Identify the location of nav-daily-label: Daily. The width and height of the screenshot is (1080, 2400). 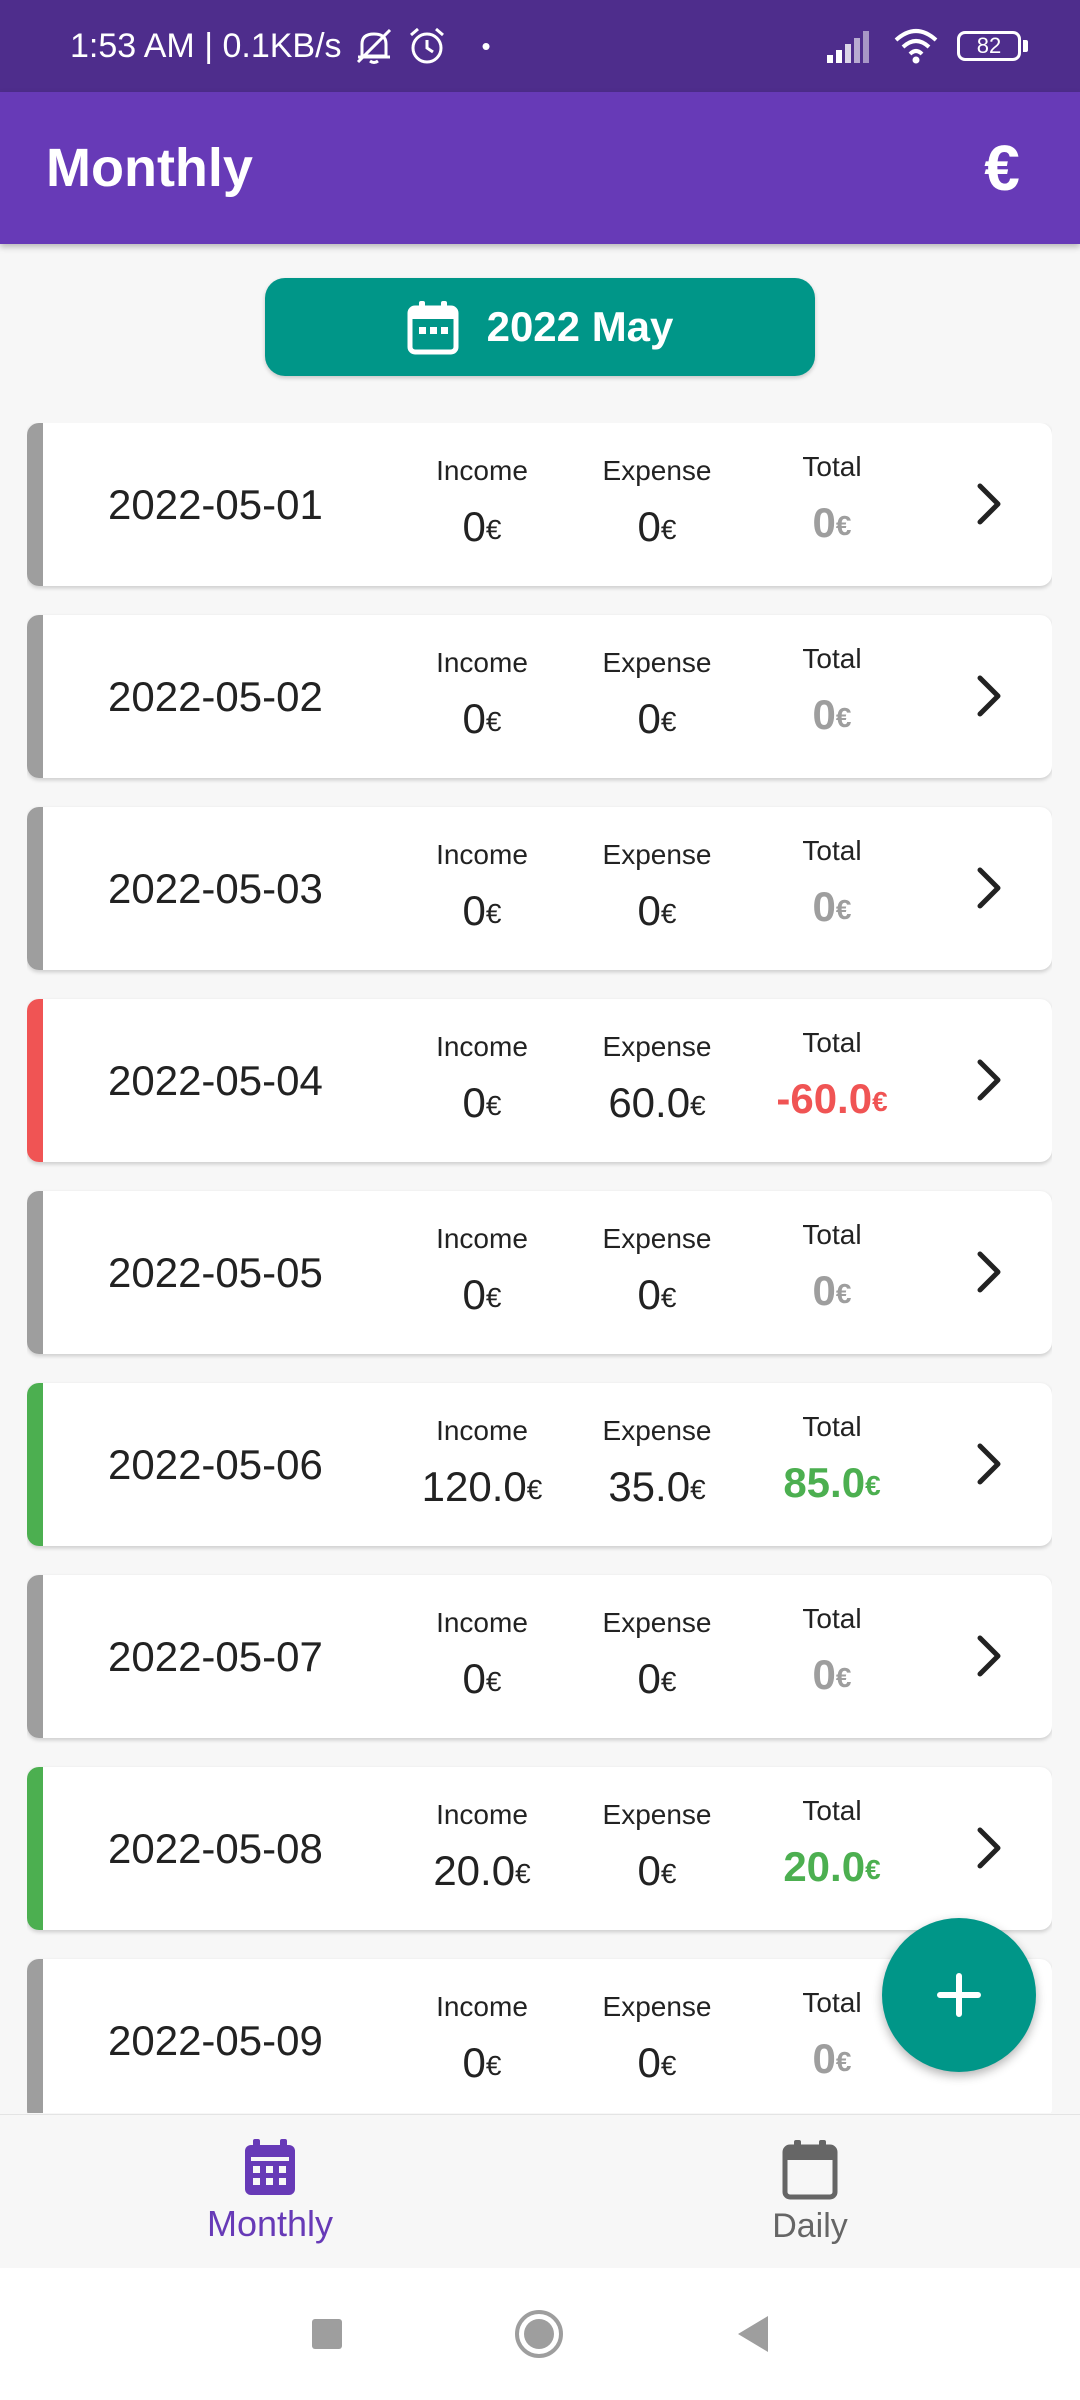
(810, 2225).